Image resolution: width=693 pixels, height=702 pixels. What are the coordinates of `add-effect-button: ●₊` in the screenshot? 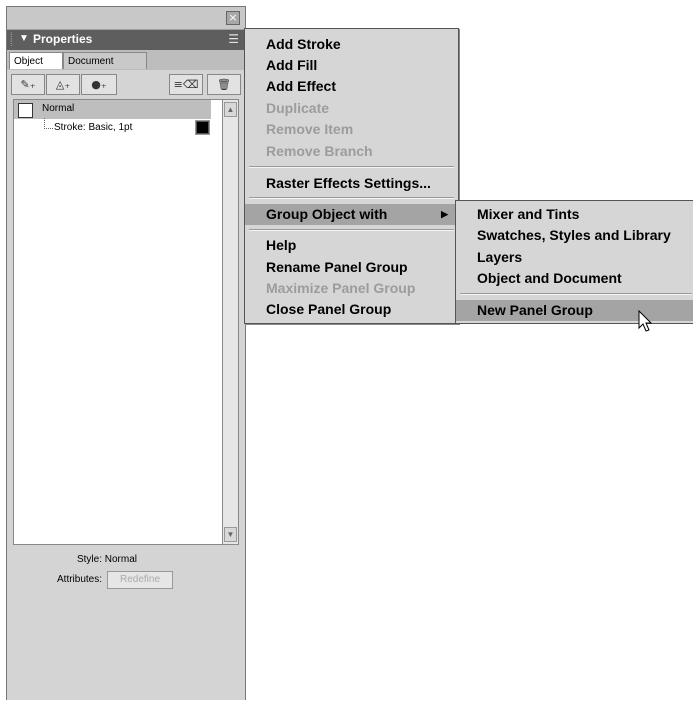 It's located at (99, 84).